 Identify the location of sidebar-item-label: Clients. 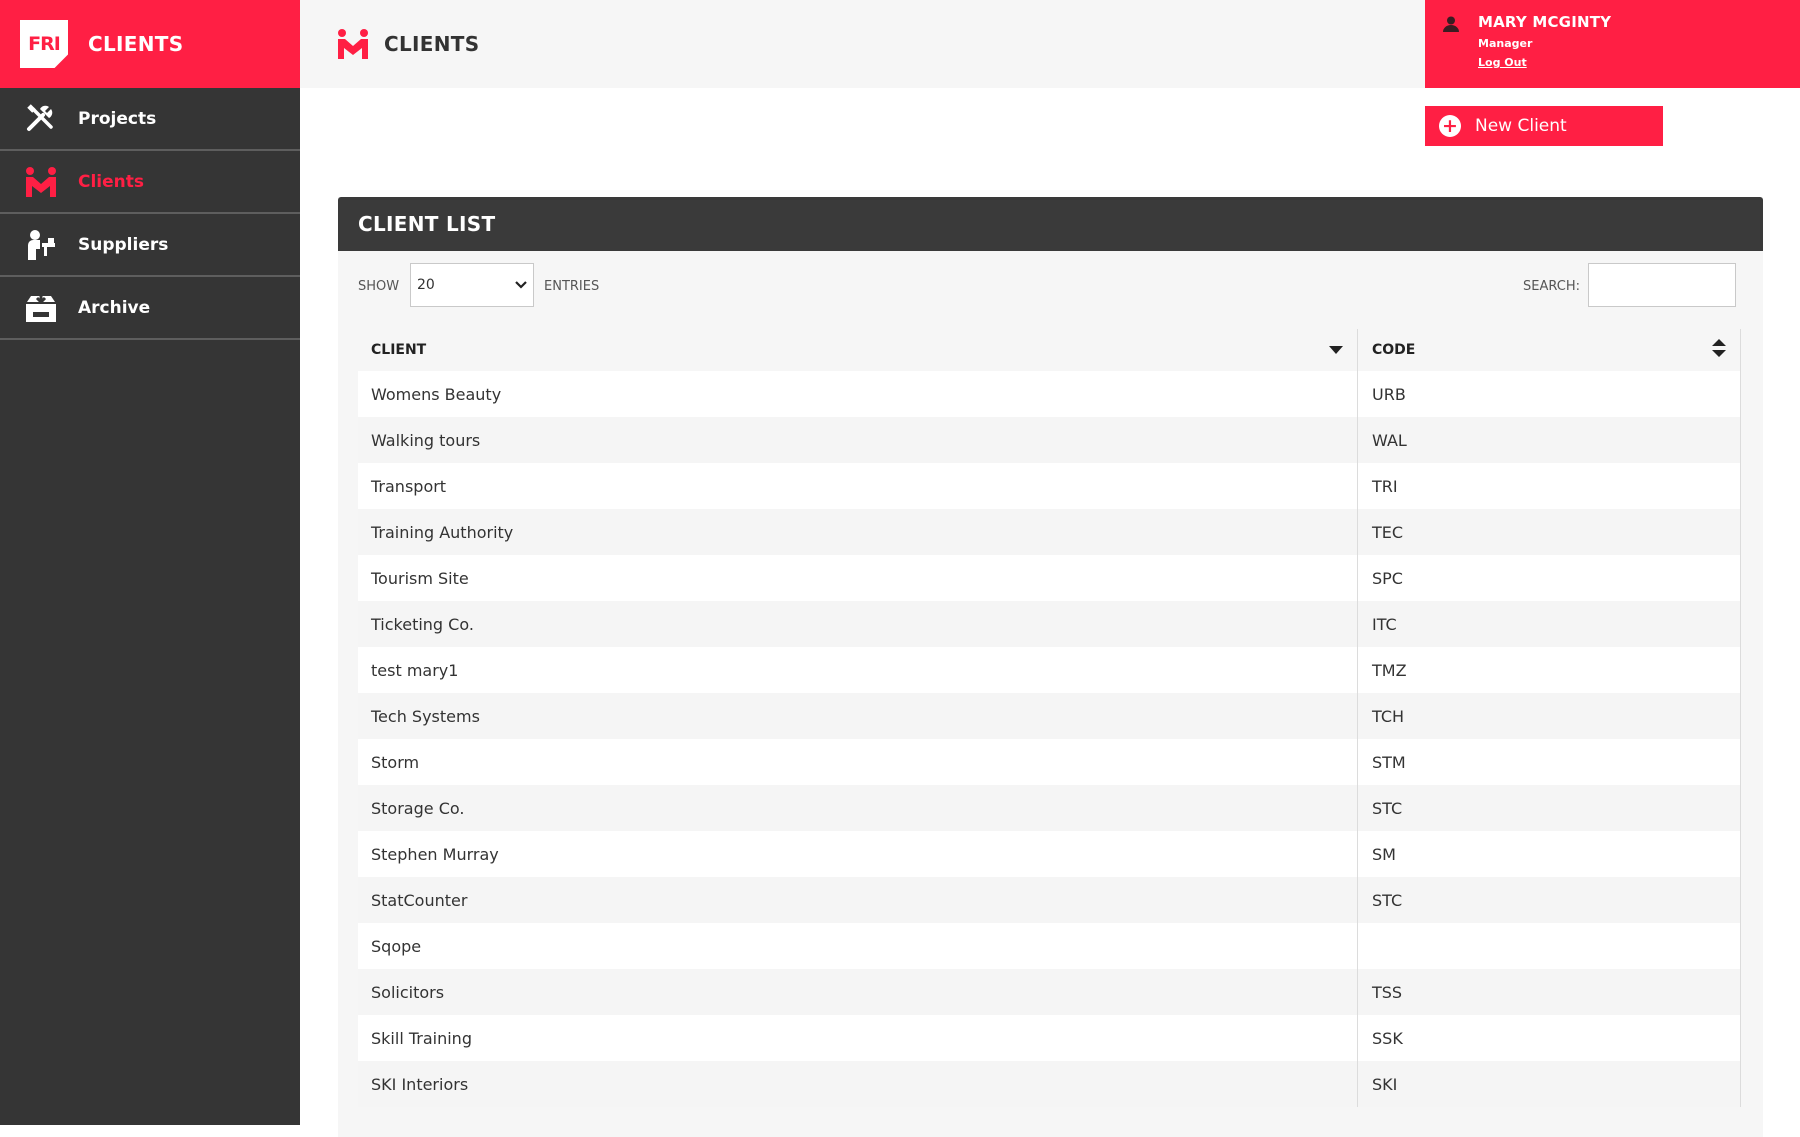
(111, 181).